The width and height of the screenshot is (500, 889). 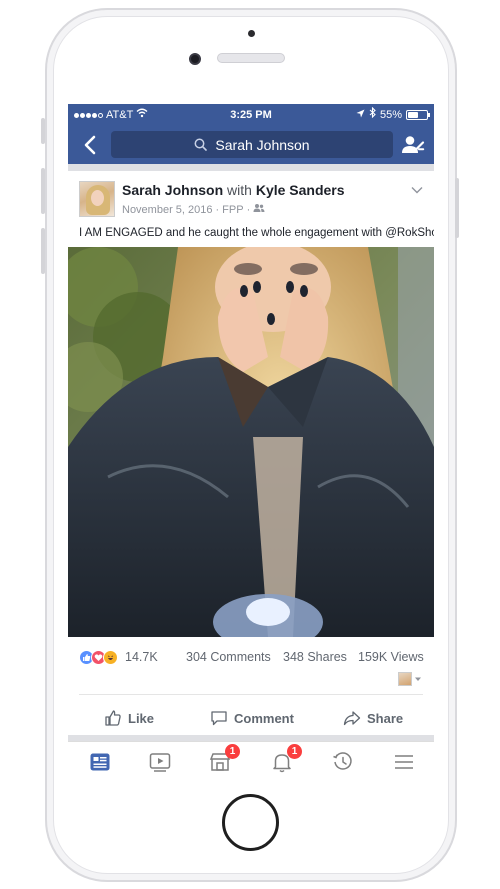 I want to click on volume-up-button, so click(x=43, y=191).